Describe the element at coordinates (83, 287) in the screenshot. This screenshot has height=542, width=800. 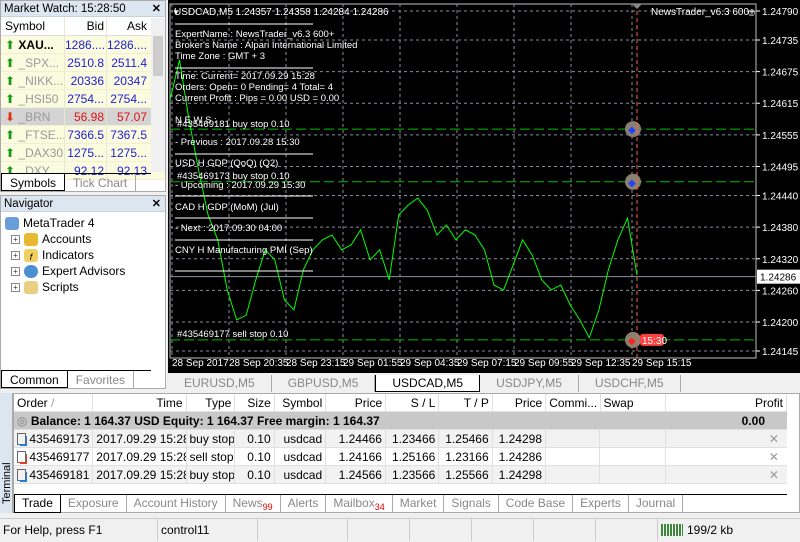
I see `tree-scripts: + Scripts` at that location.